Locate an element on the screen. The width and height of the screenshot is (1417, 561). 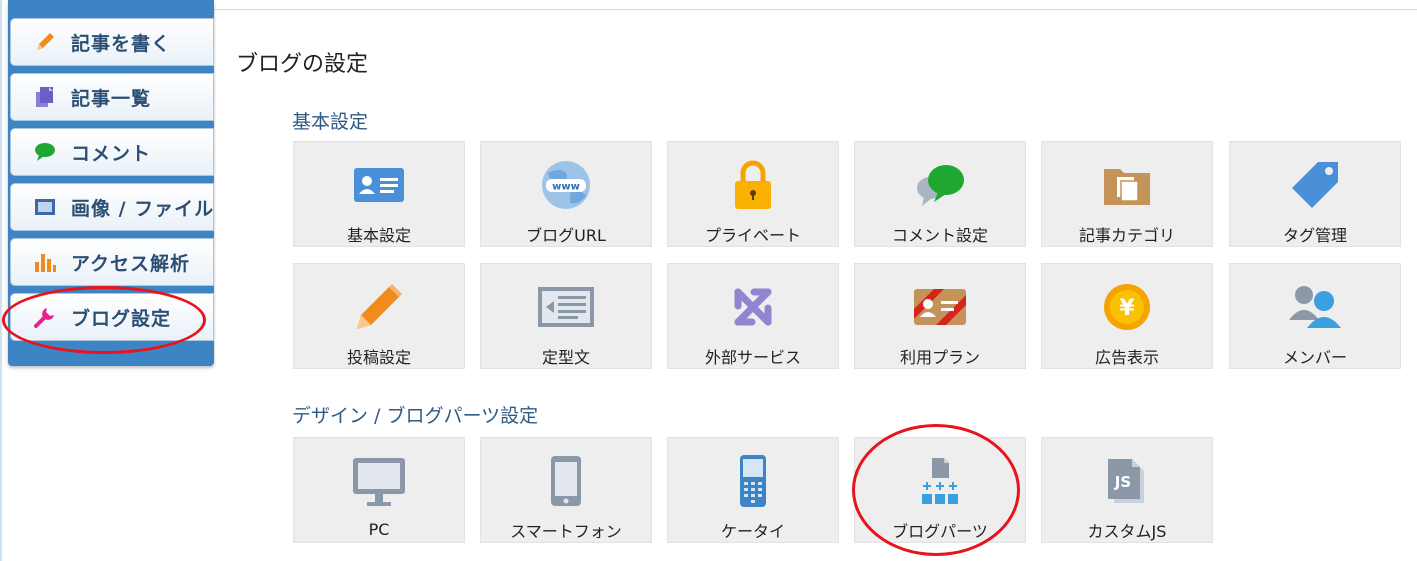
members-icon is located at coordinates (1315, 307).